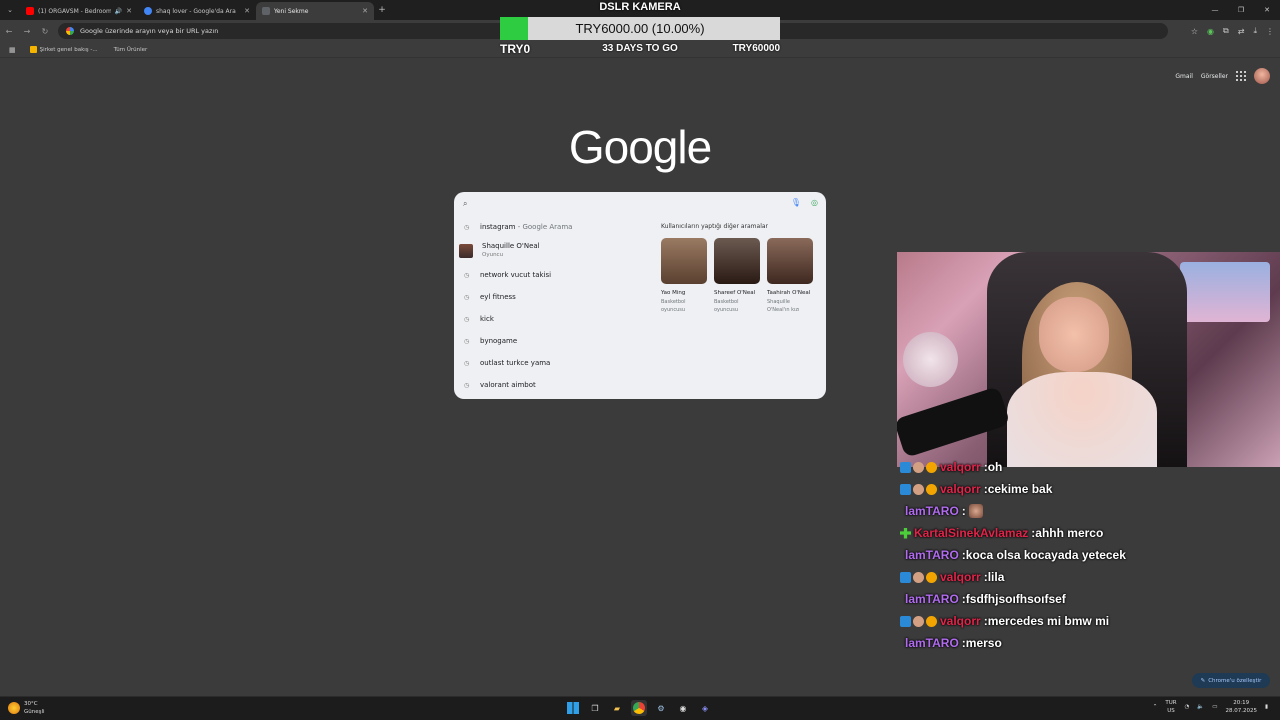  What do you see at coordinates (1155, 707) in the screenshot?
I see `chevron-up-icon: ⌃` at bounding box center [1155, 707].